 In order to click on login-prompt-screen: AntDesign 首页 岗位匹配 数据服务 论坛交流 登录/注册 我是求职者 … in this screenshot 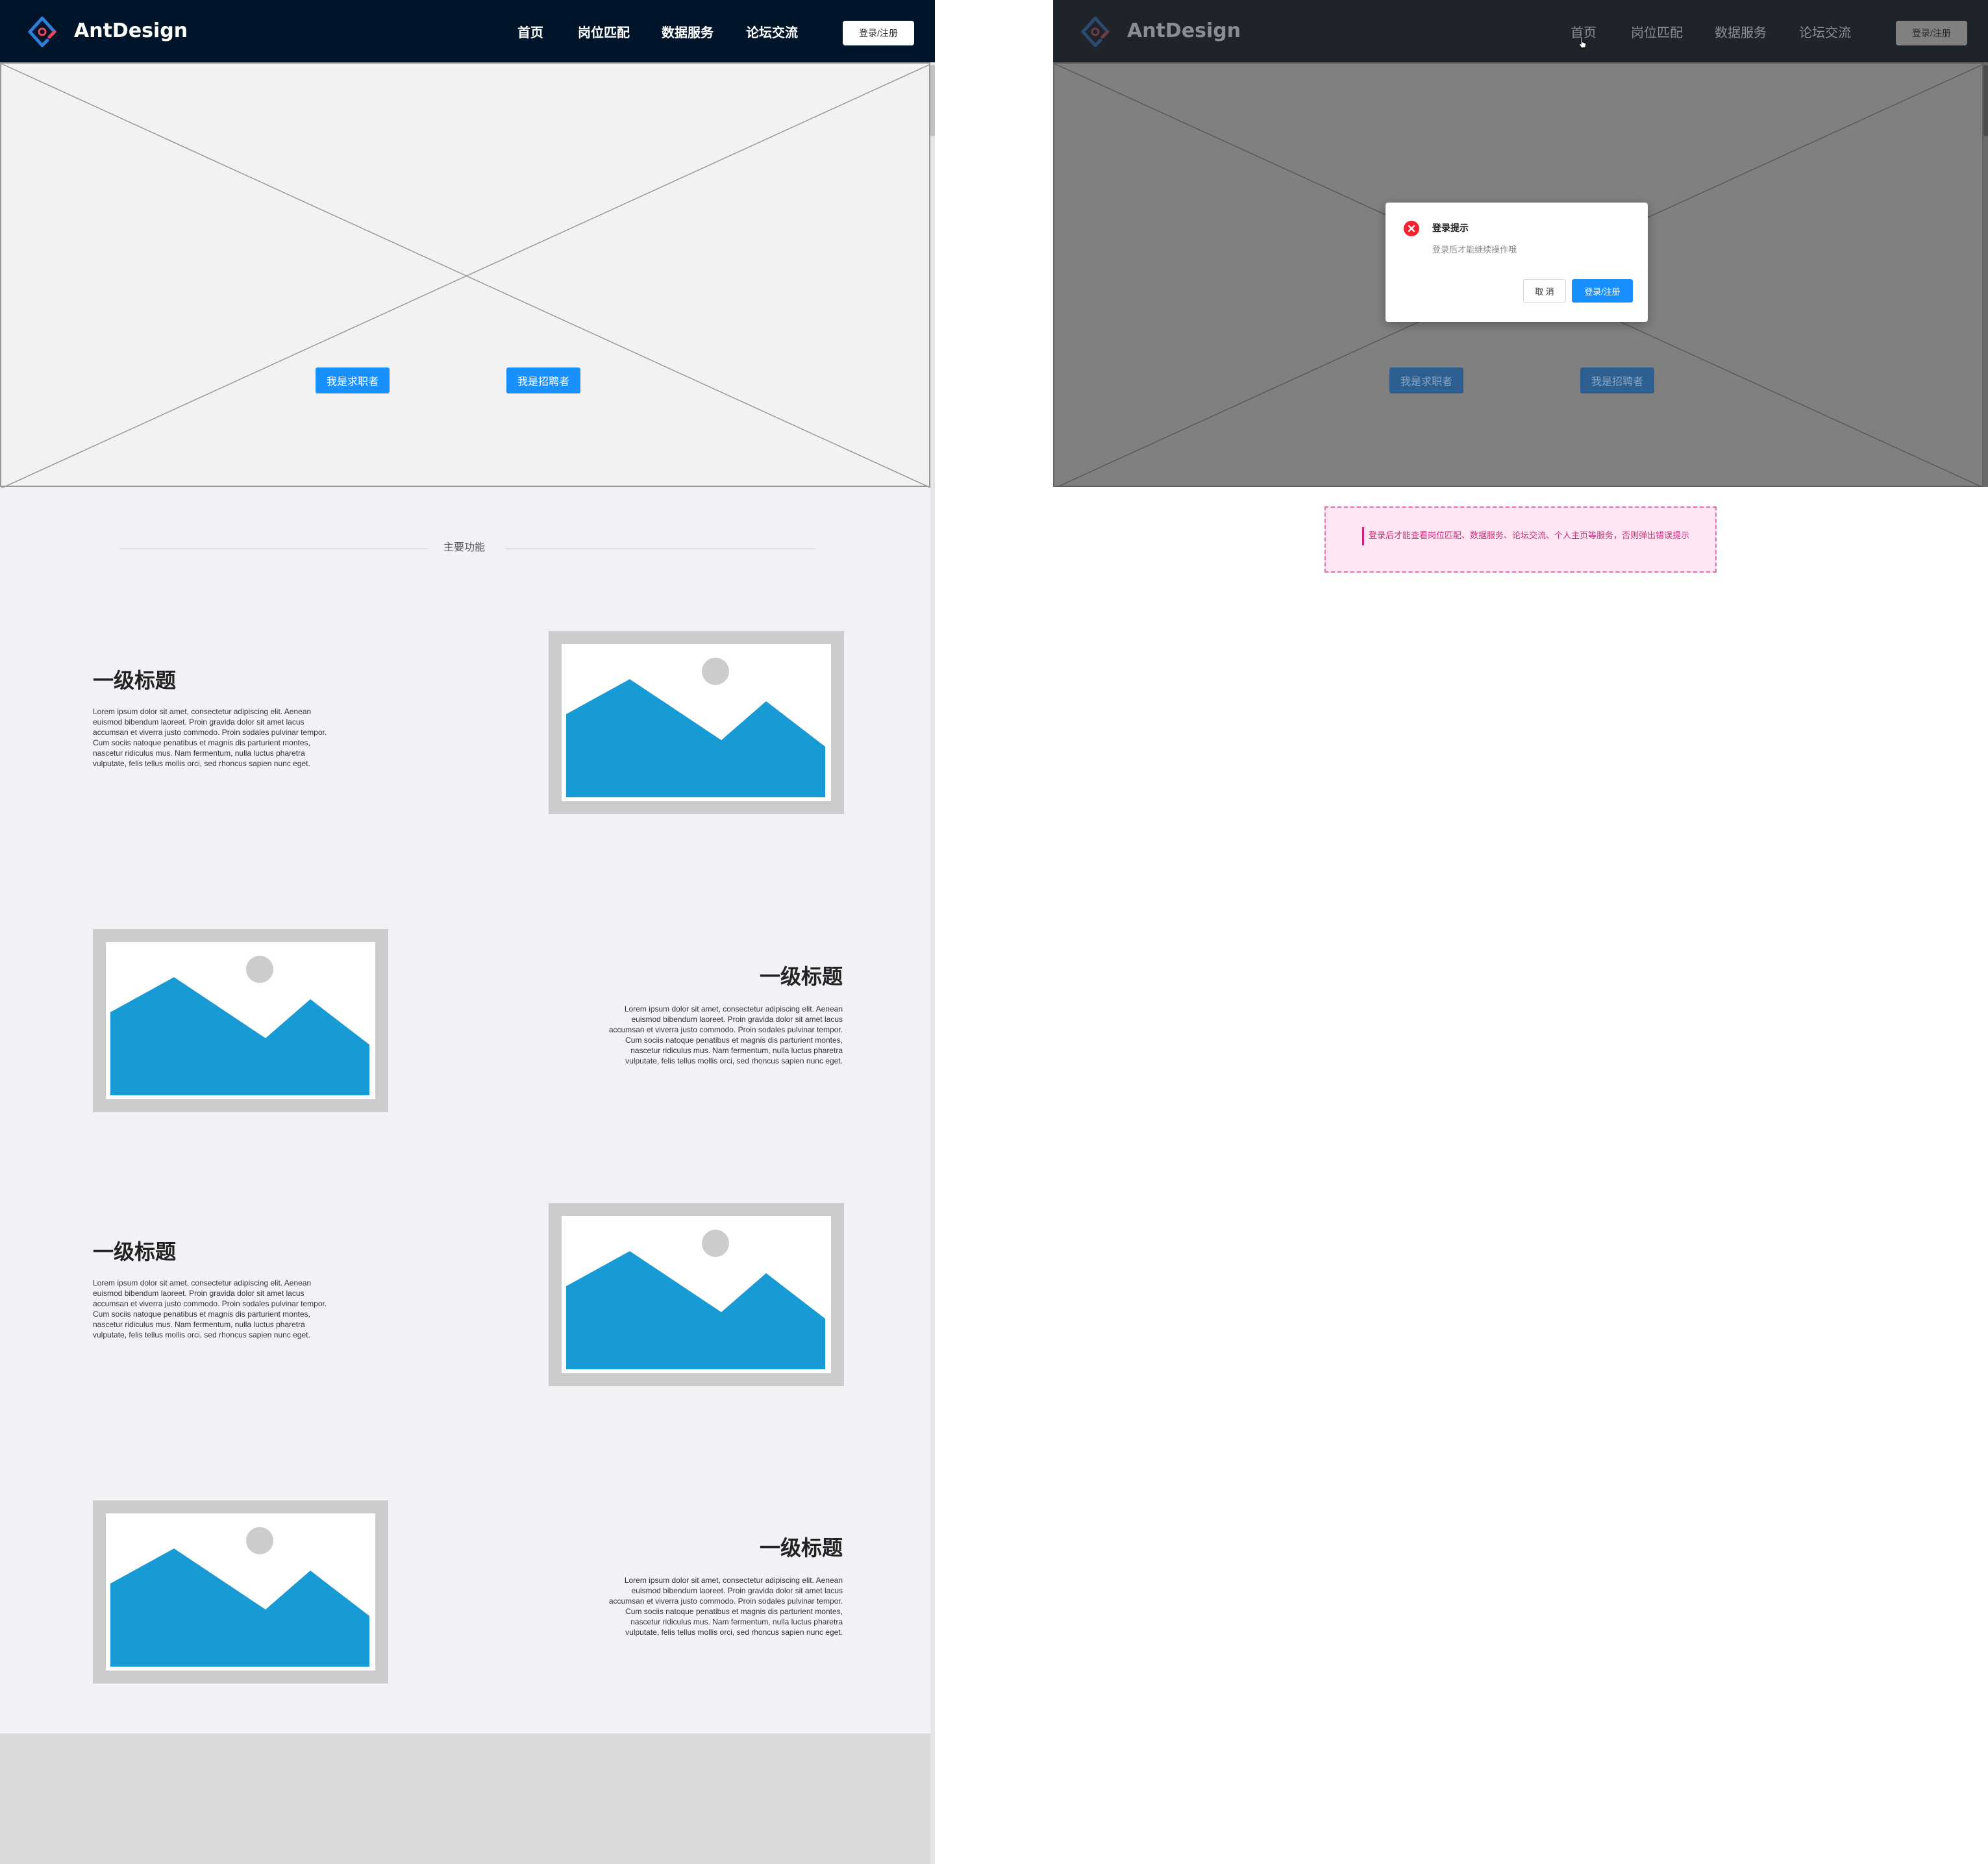, I will do `click(1521, 243)`.